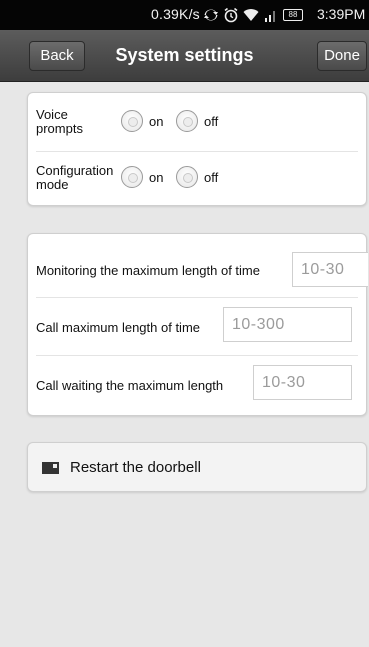 Image resolution: width=369 pixels, height=647 pixels. I want to click on configuration-mode-label: Configuration mode, so click(75, 177).